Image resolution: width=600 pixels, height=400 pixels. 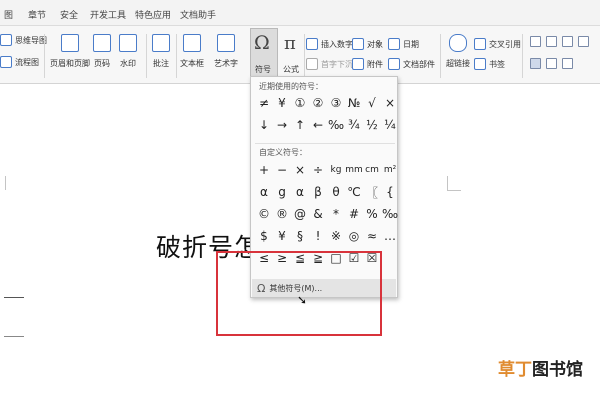 What do you see at coordinates (480, 44) in the screenshot?
I see `cross-reference-icon` at bounding box center [480, 44].